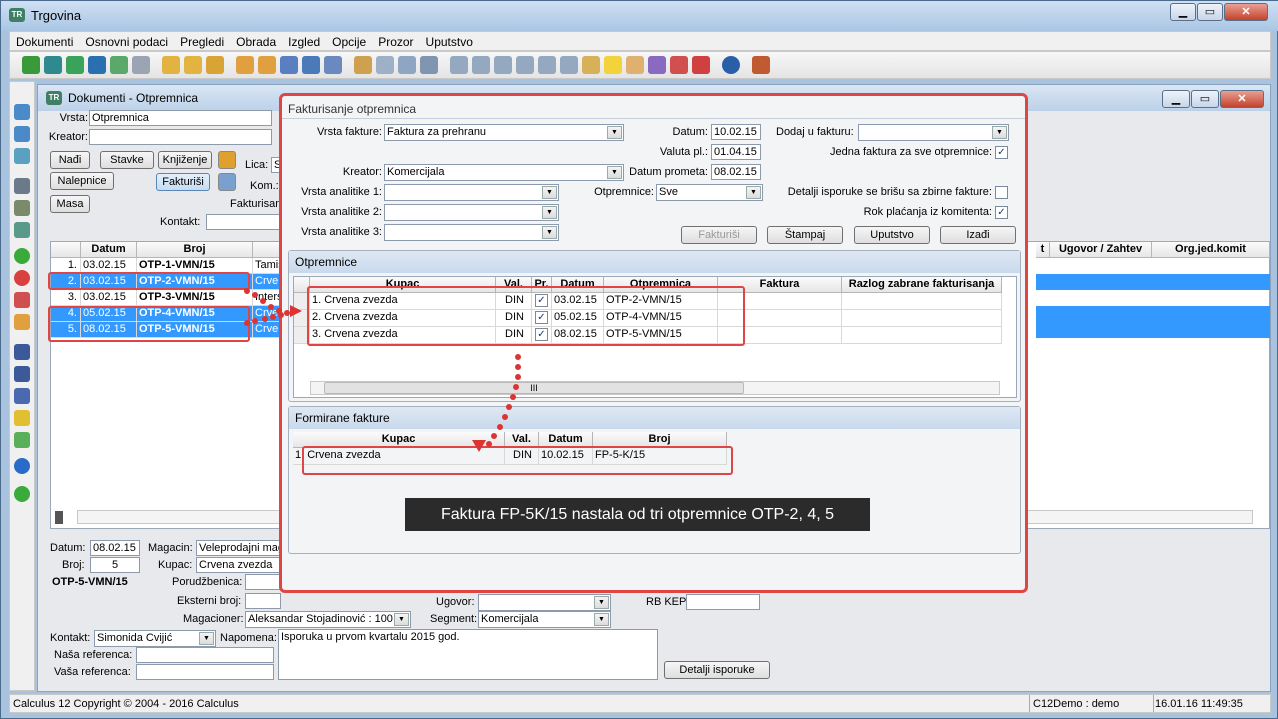  What do you see at coordinates (70, 160) in the screenshot?
I see `nadji-button: Nađi` at bounding box center [70, 160].